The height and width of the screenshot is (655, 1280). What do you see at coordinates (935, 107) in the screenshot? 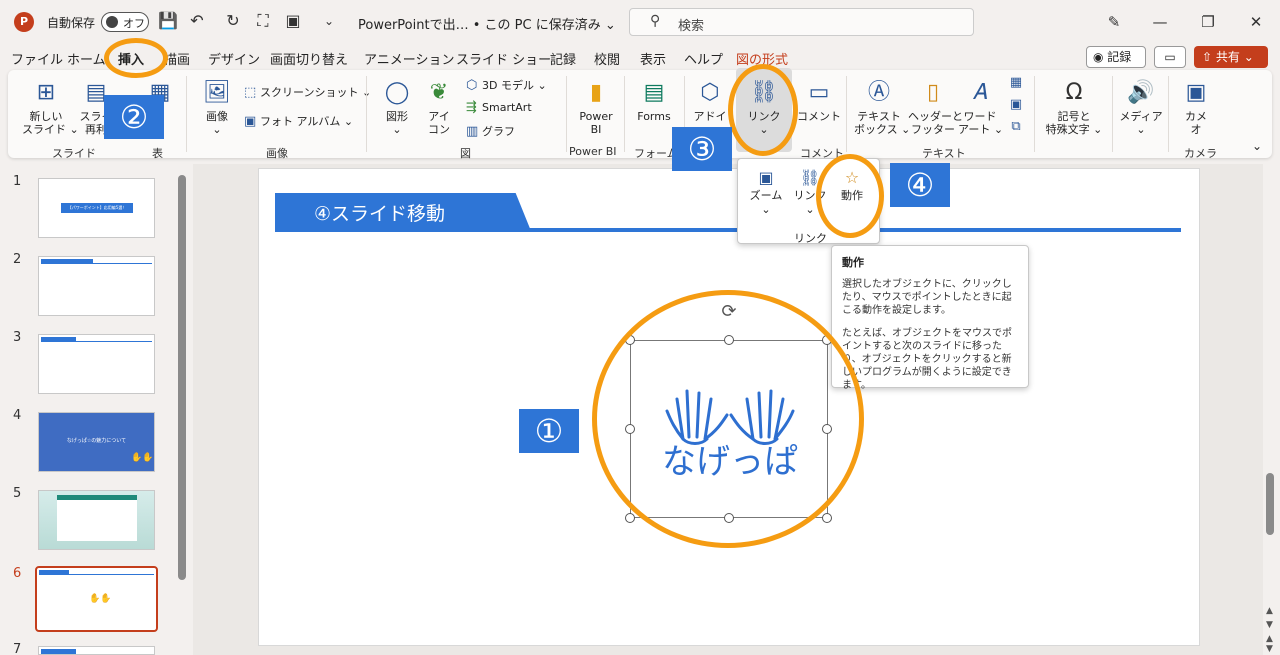
I see `header-footer-button: ▯ ヘッダーと フッター` at bounding box center [935, 107].